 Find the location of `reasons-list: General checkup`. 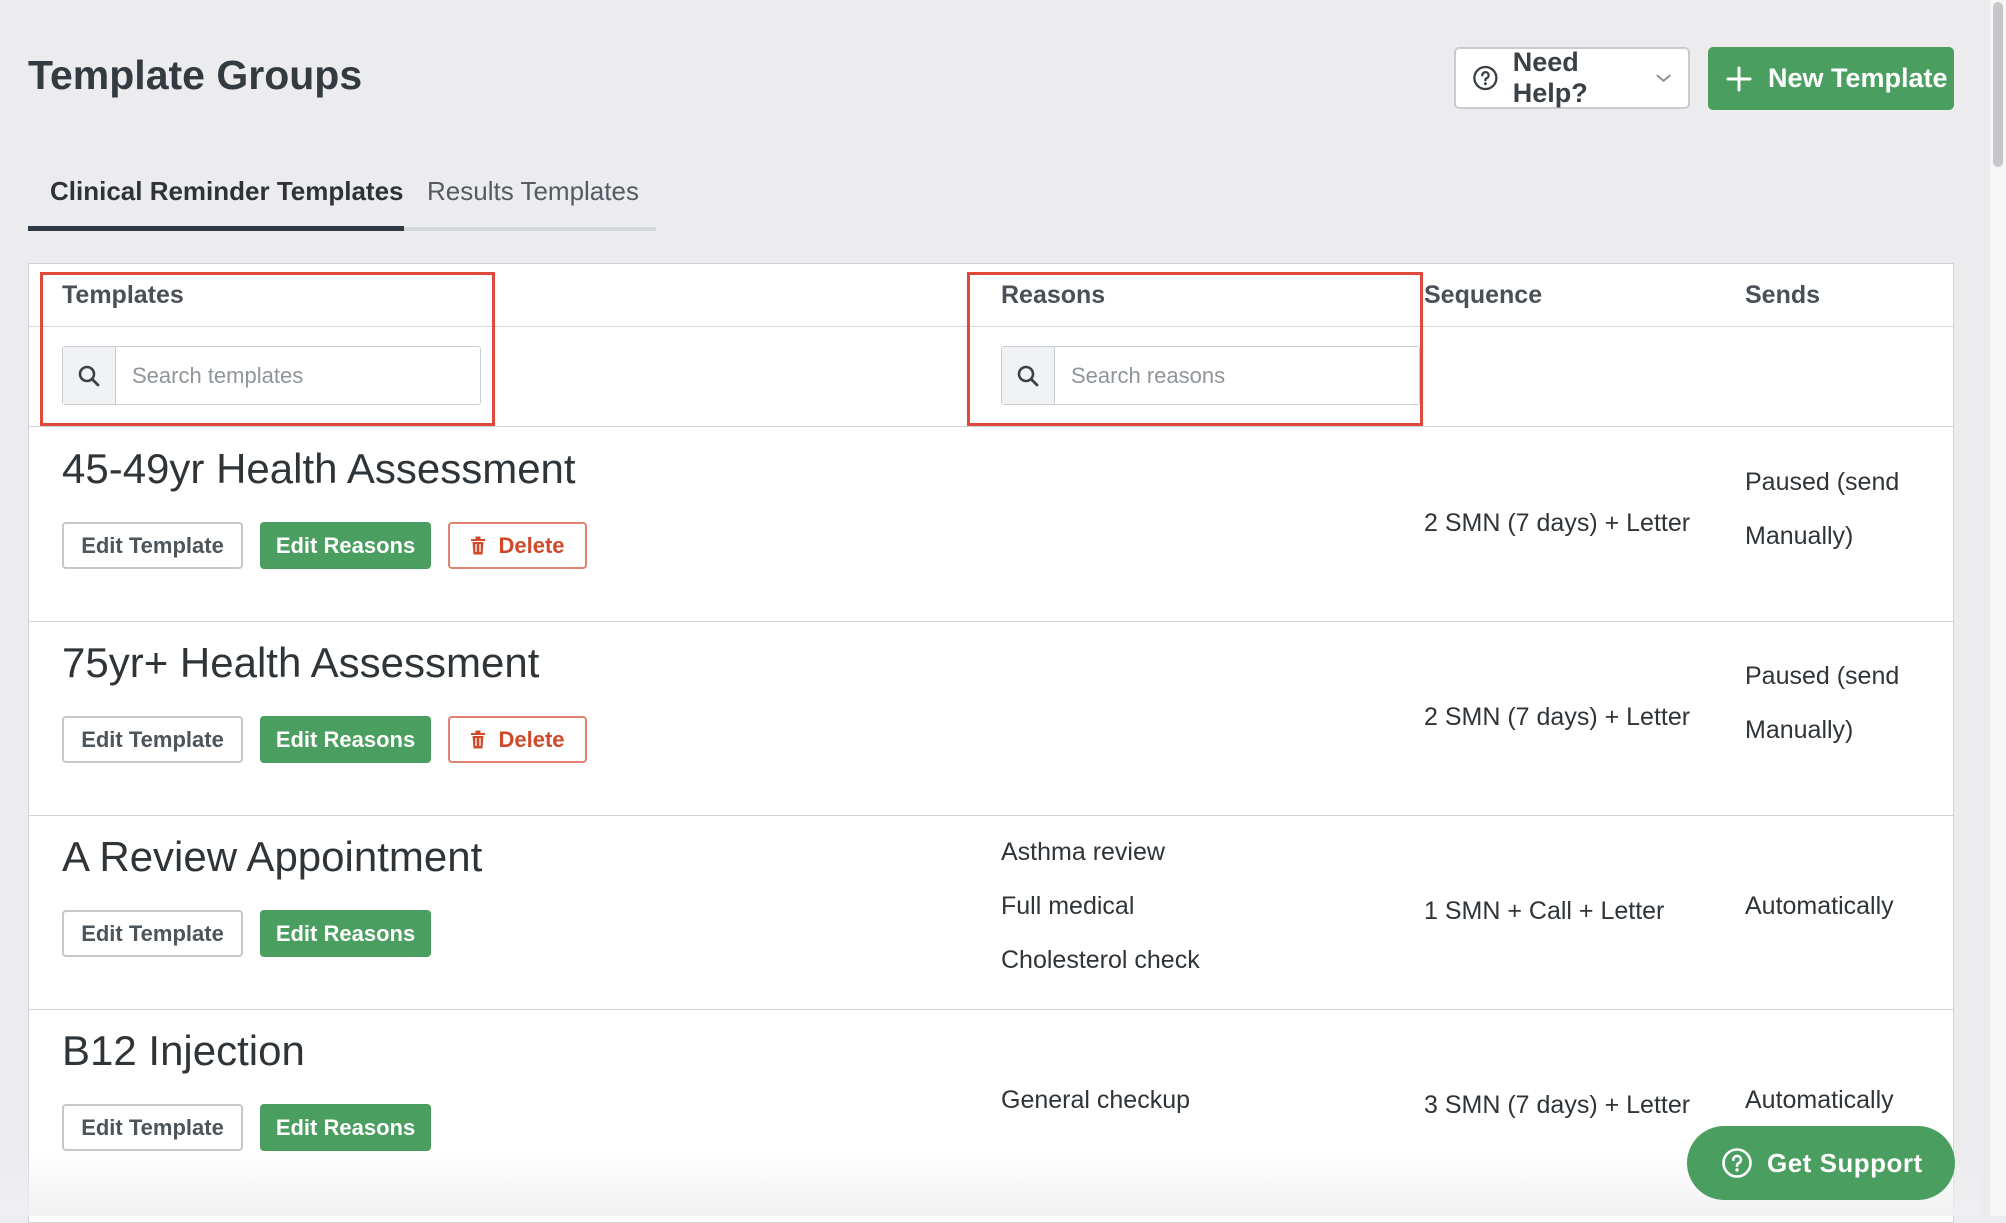

reasons-list: General checkup is located at coordinates (1095, 1100).